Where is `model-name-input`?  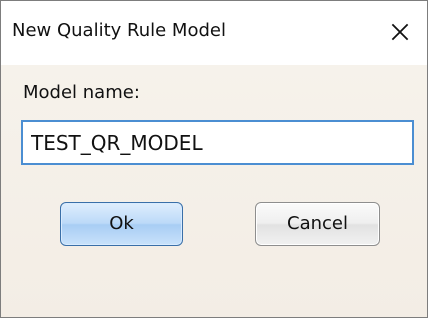
model-name-input is located at coordinates (217, 142).